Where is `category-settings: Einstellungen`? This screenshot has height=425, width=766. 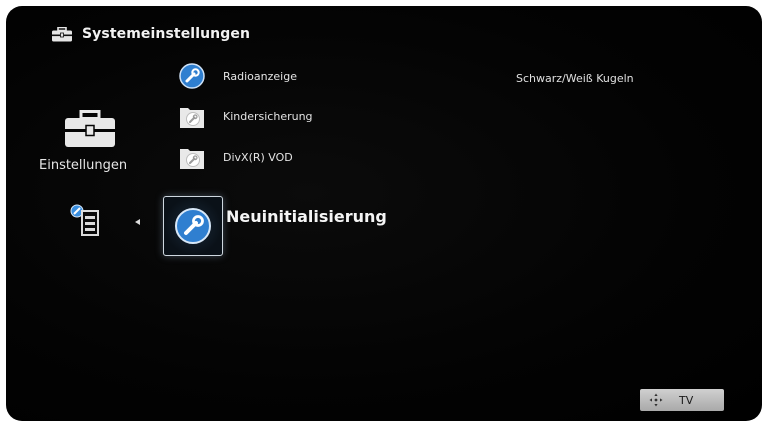
category-settings: Einstellungen is located at coordinates (89, 141).